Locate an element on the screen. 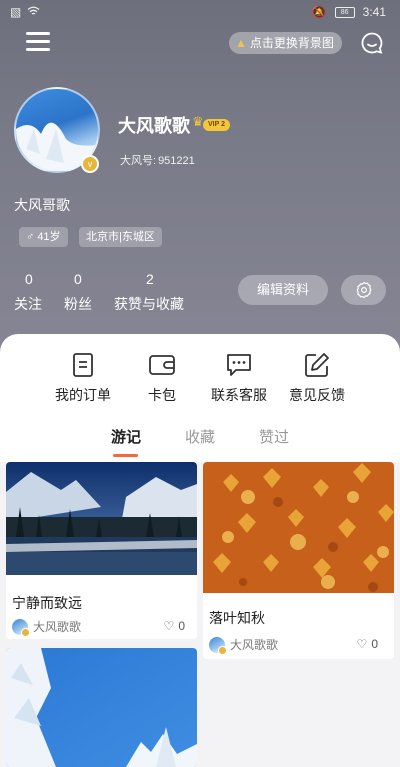 The image size is (400, 767). mute-icon: 🔕 is located at coordinates (319, 12).